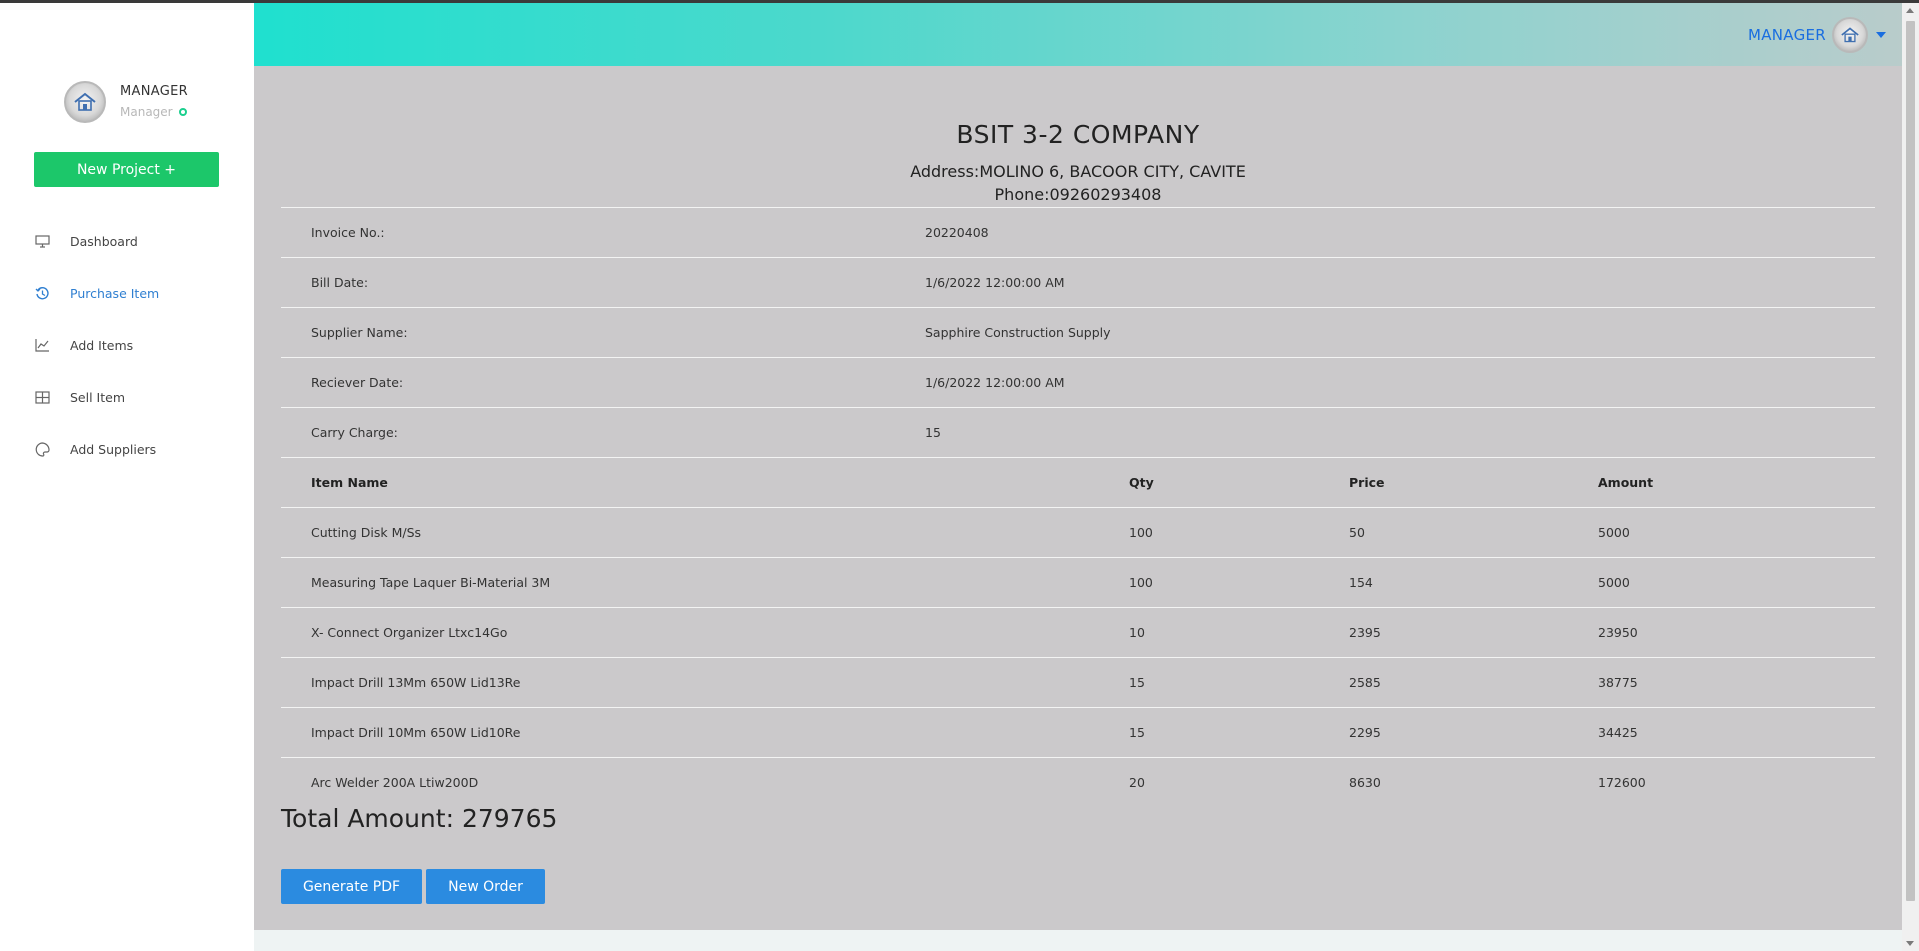 The image size is (1919, 951). What do you see at coordinates (1622, 782) in the screenshot?
I see `amount-cell: 172600` at bounding box center [1622, 782].